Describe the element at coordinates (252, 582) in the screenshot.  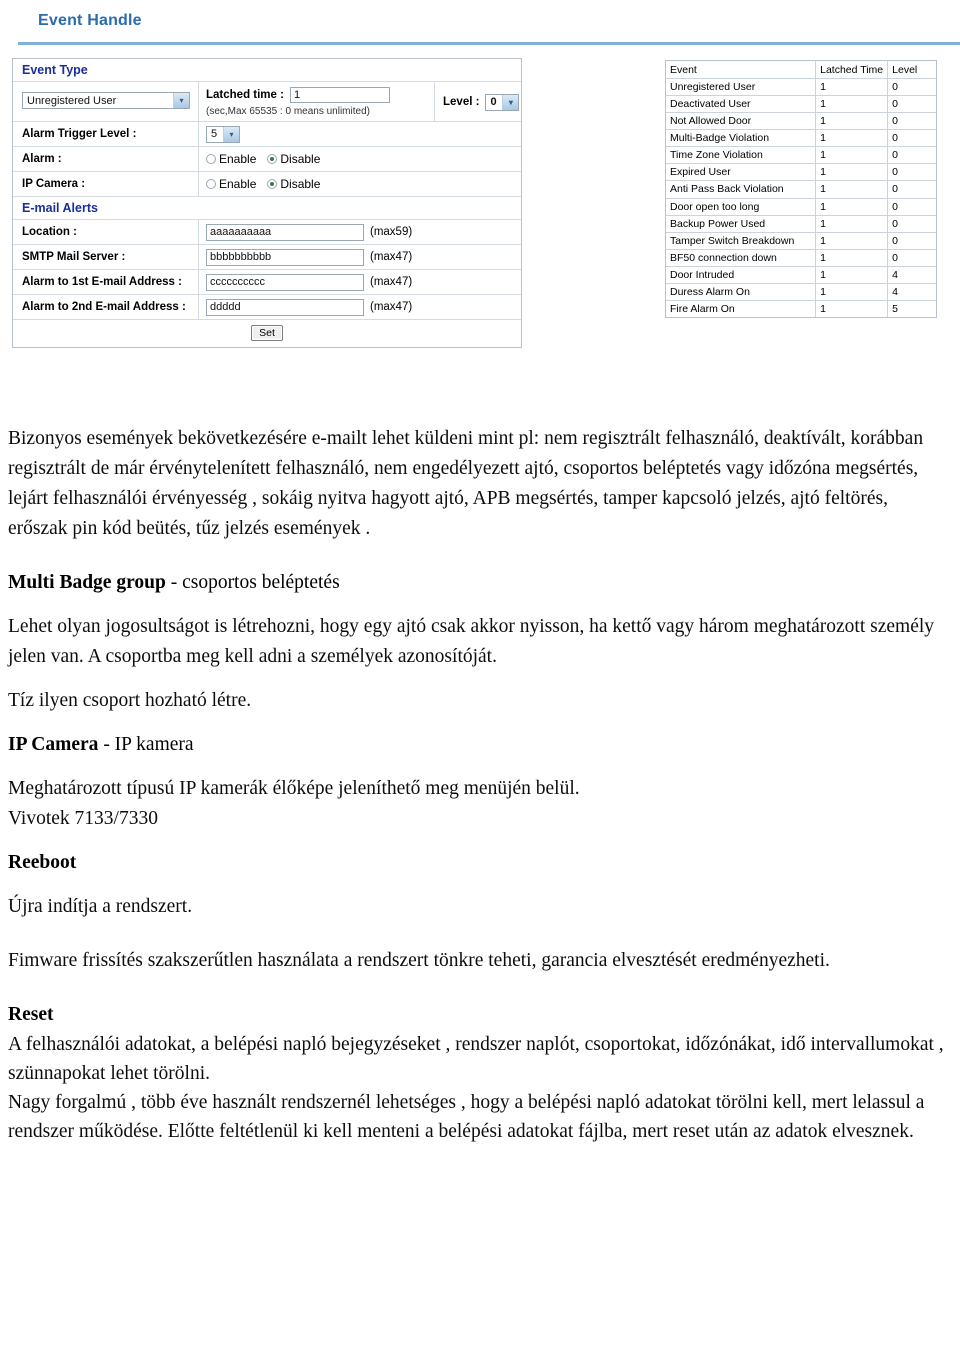
I see `multi-badge-heading-rest: - csoportos beléptetés` at that location.